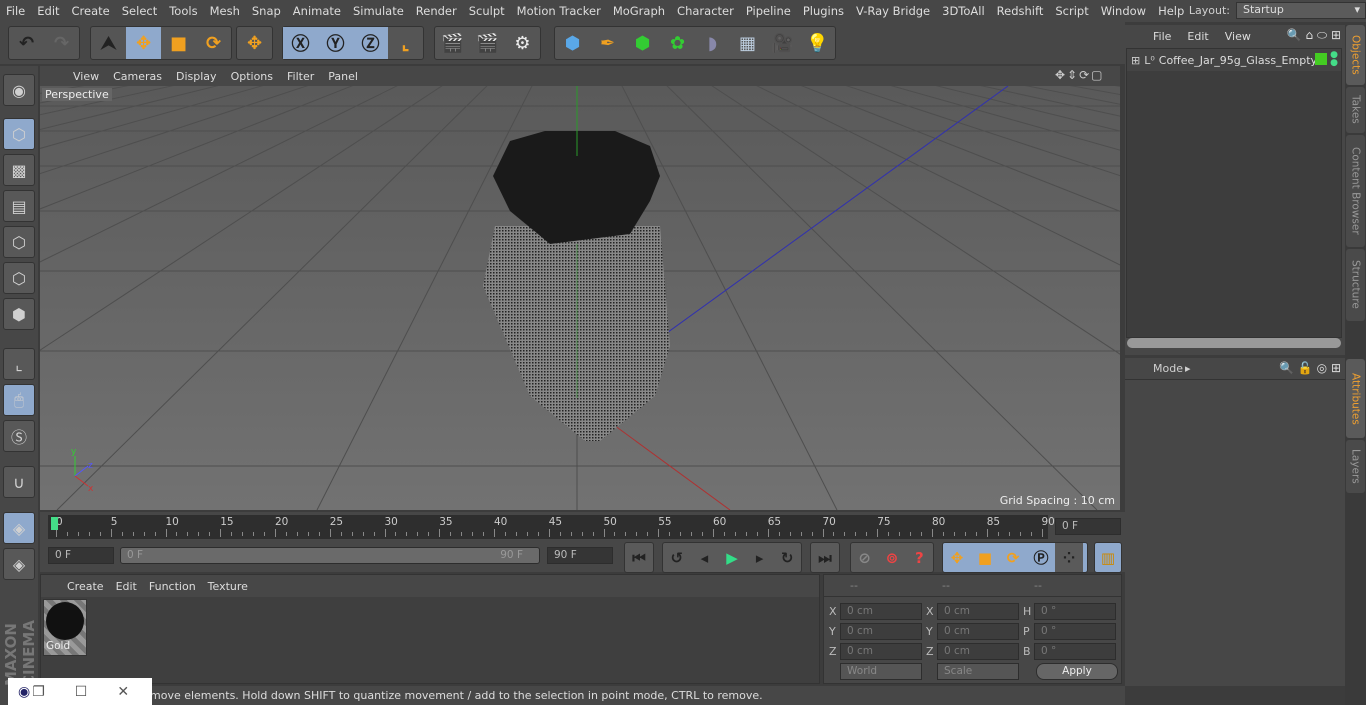 The image size is (1366, 705). Describe the element at coordinates (787, 557) in the screenshot. I see `next-key-icon: ↻` at that location.